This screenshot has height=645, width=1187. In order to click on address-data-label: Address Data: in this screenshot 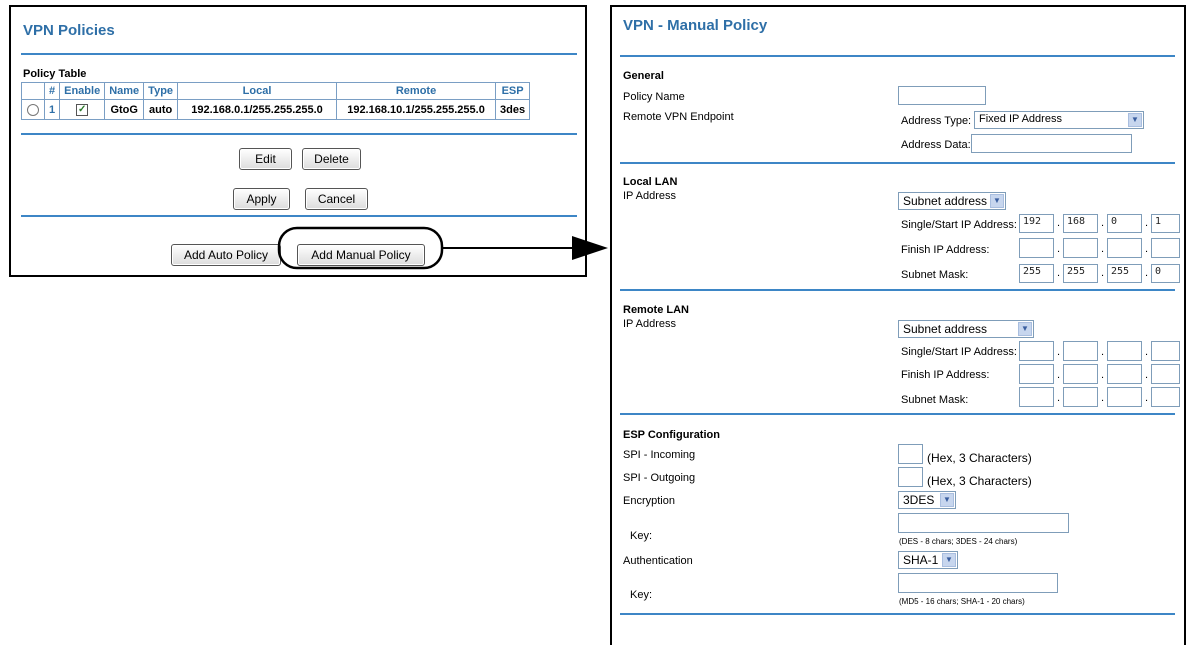, I will do `click(936, 145)`.